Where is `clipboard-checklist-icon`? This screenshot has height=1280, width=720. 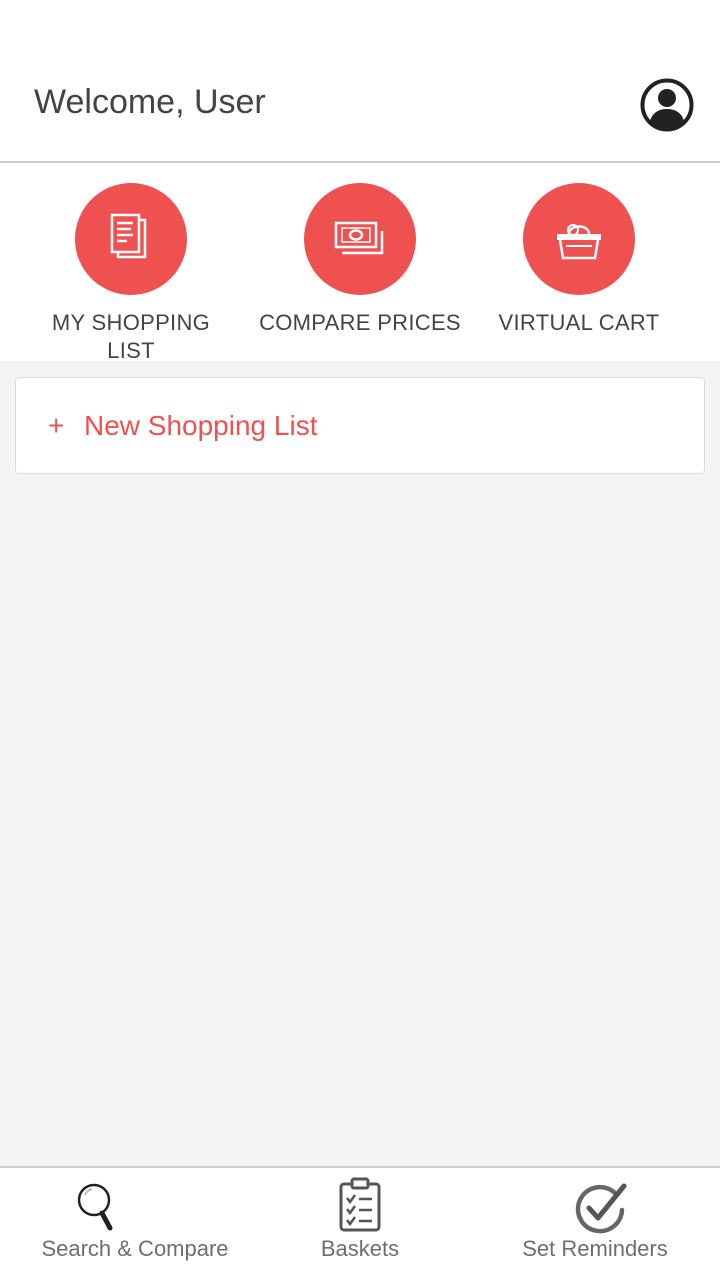 clipboard-checklist-icon is located at coordinates (360, 1204).